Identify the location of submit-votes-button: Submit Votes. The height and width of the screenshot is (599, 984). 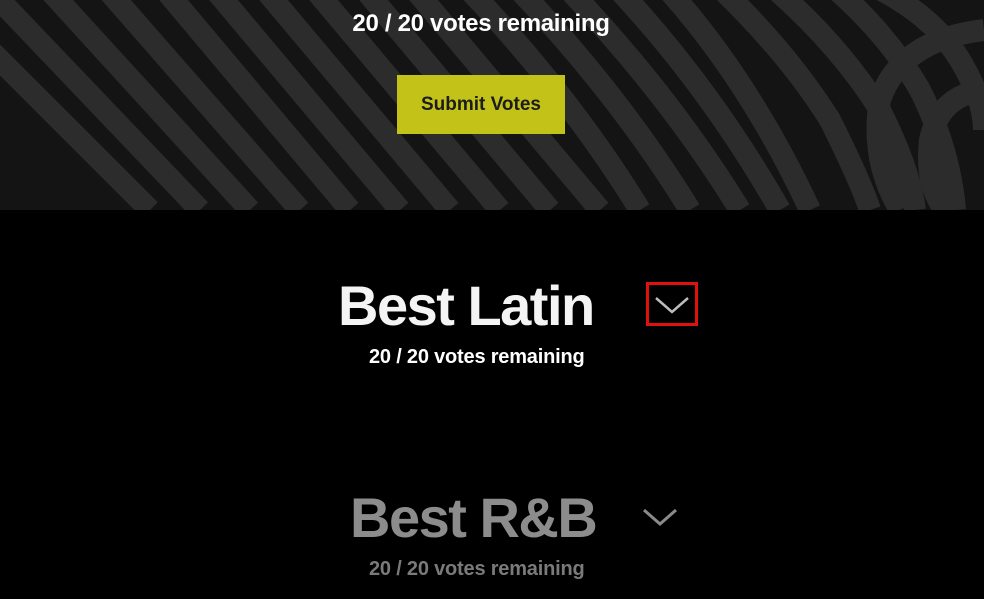
(481, 104).